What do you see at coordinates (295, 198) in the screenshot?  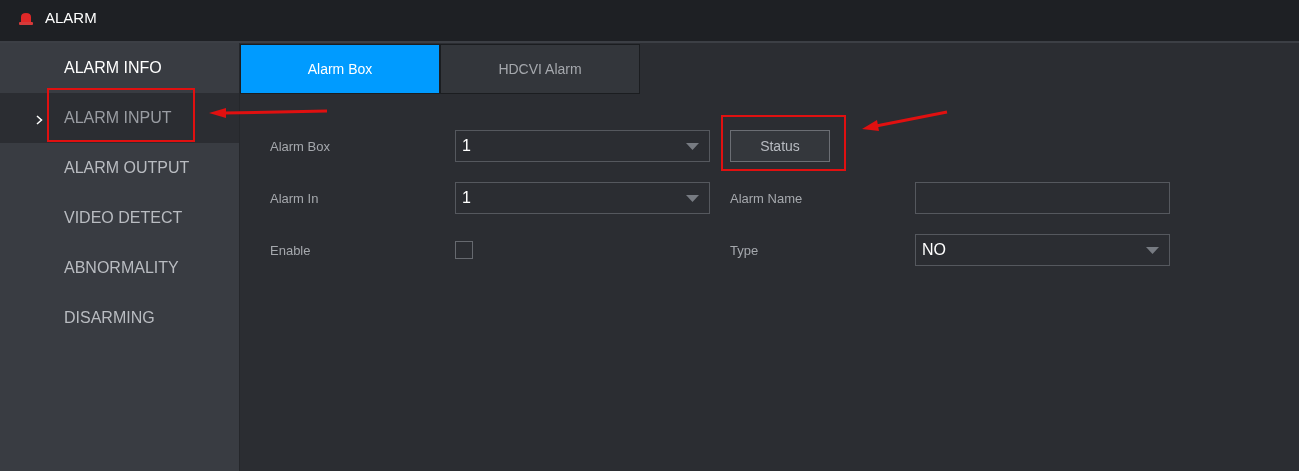 I see `field-label: Alarm In` at bounding box center [295, 198].